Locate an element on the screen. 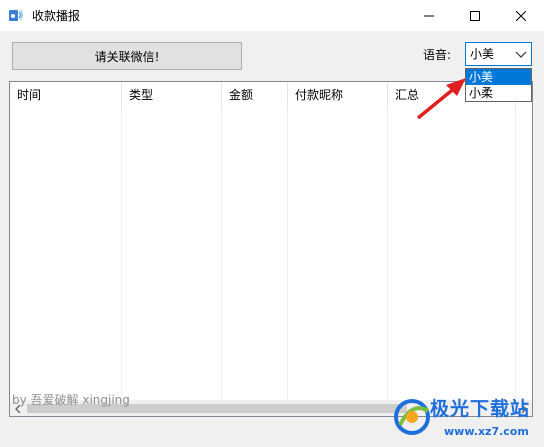 Image resolution: width=544 pixels, height=447 pixels. speaker-app-icon is located at coordinates (16, 15).